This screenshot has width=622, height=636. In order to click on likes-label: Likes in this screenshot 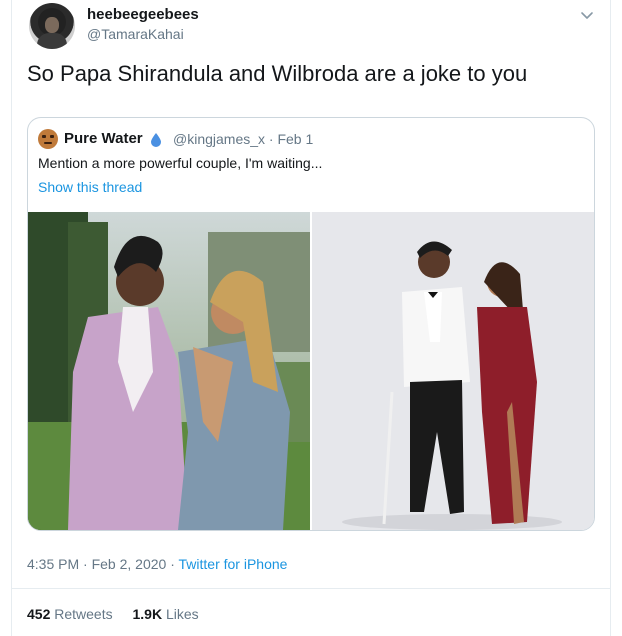, I will do `click(182, 614)`.